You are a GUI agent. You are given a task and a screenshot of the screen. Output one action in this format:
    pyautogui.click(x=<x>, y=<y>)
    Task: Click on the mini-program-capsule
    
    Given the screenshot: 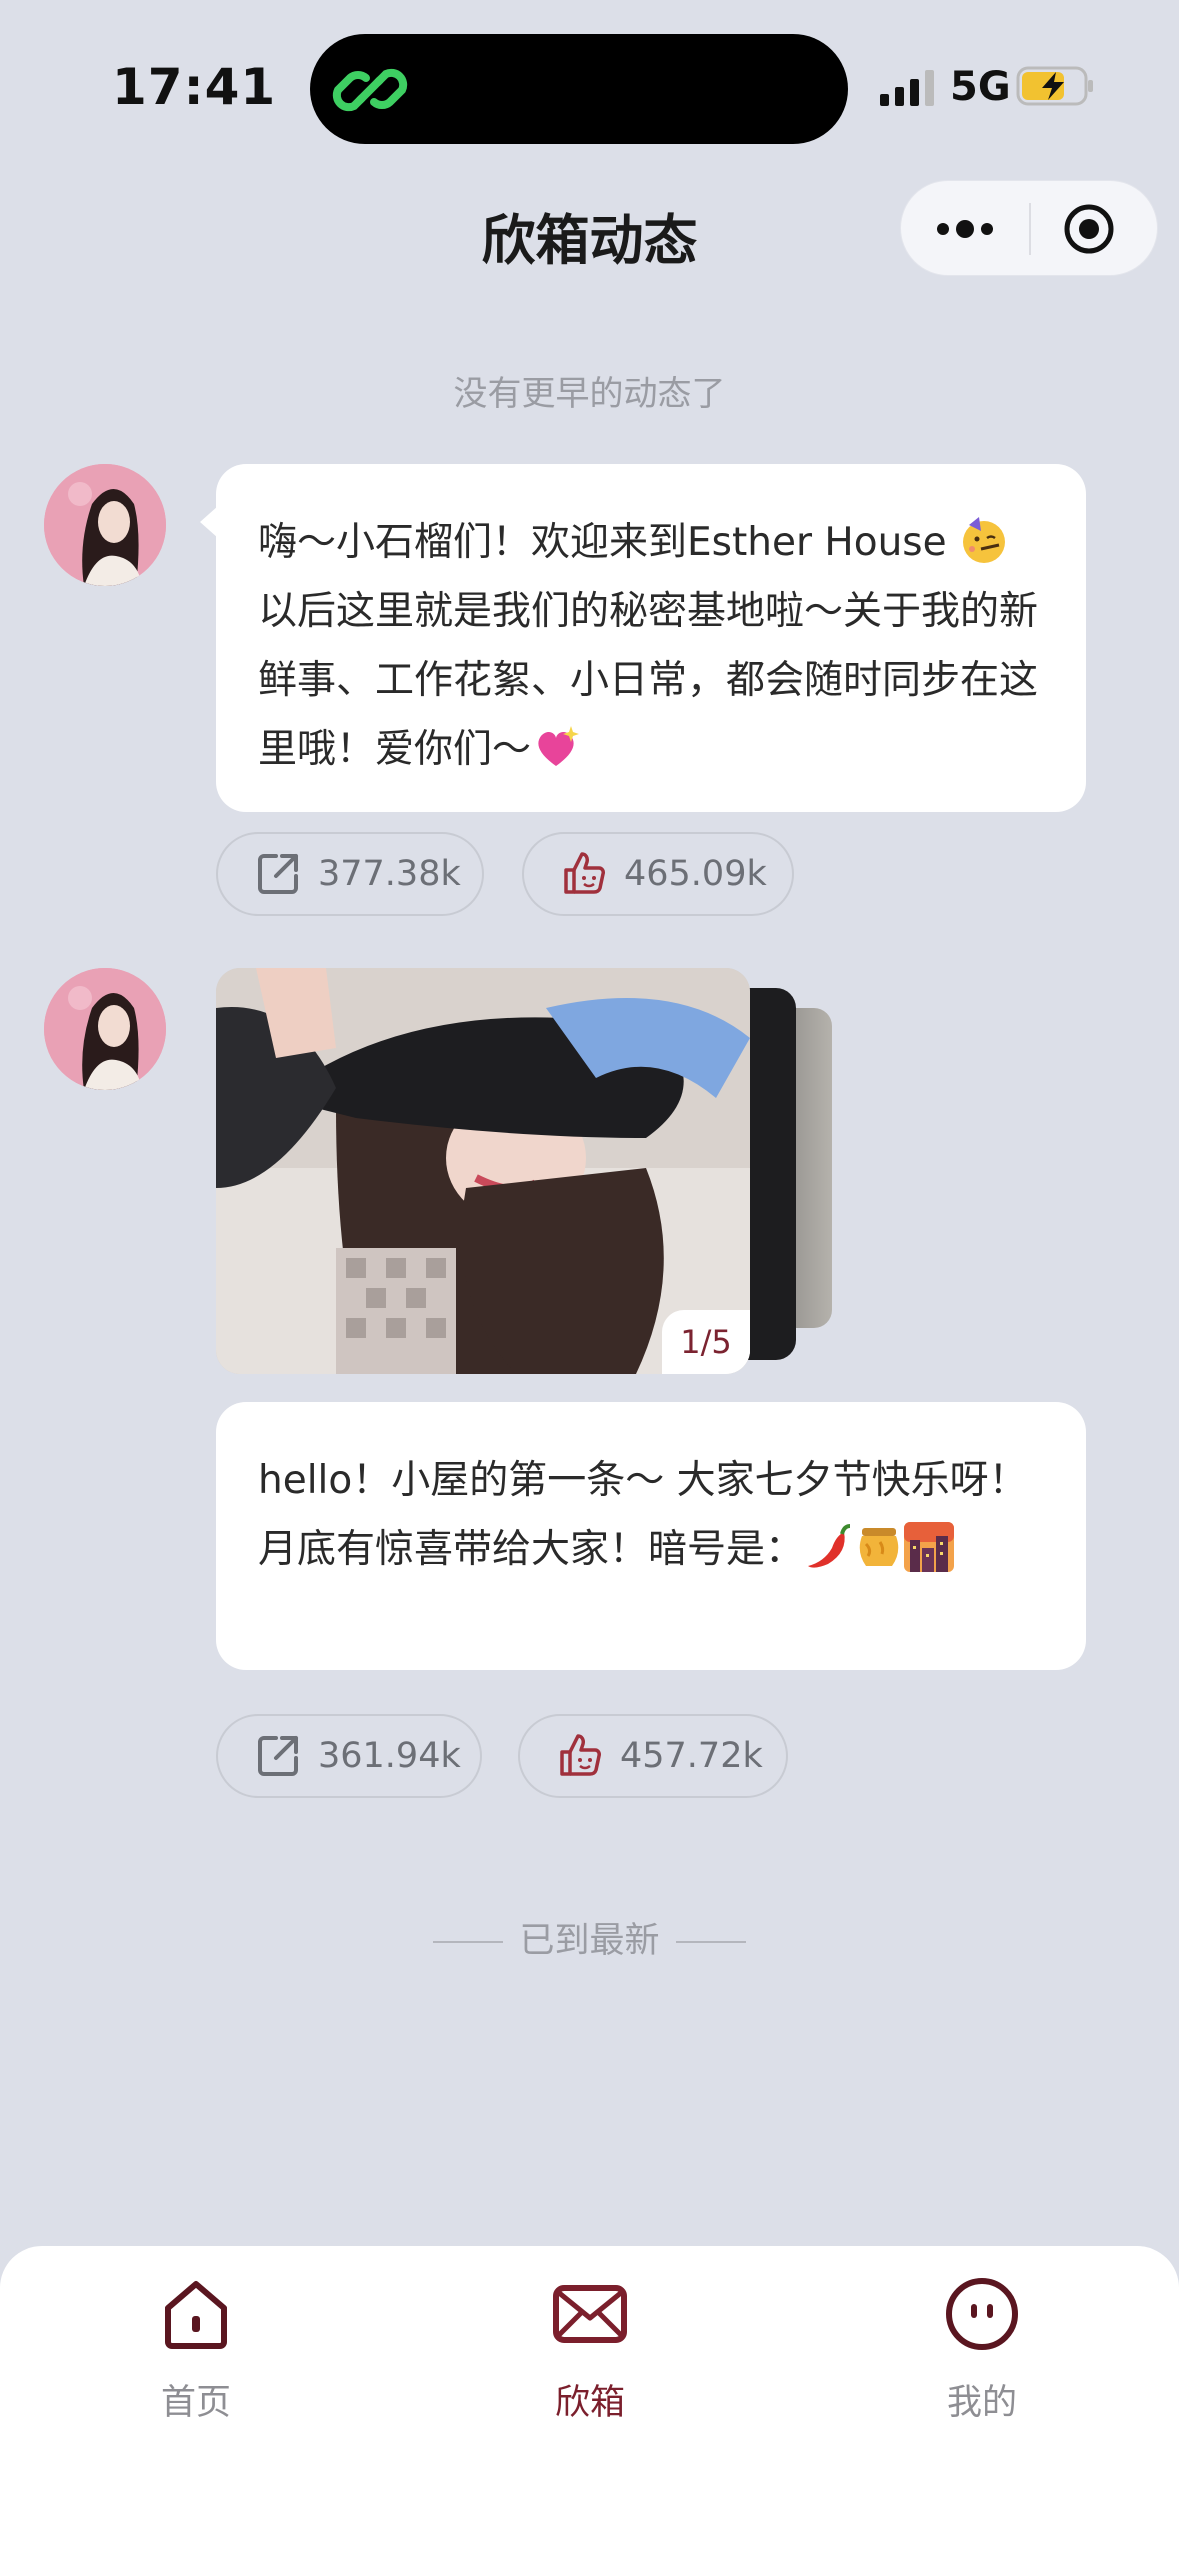 What is the action you would take?
    pyautogui.click(x=1029, y=228)
    